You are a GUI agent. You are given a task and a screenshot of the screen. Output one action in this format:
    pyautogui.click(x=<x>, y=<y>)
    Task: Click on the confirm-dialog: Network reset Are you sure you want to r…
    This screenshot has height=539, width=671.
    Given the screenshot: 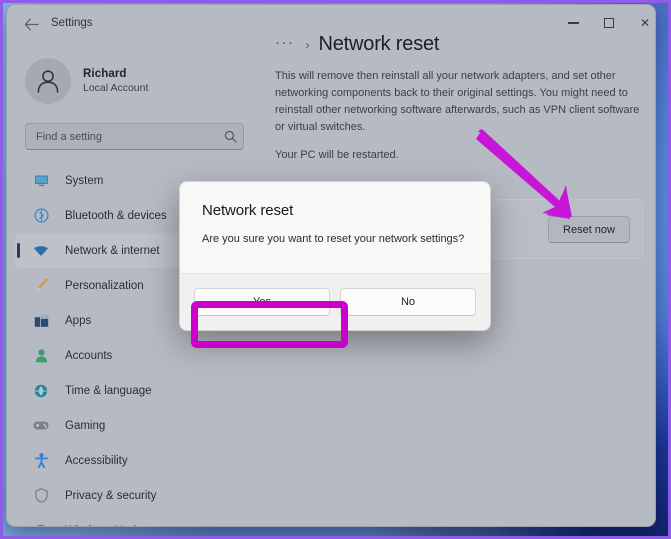 What is the action you would take?
    pyautogui.click(x=335, y=256)
    